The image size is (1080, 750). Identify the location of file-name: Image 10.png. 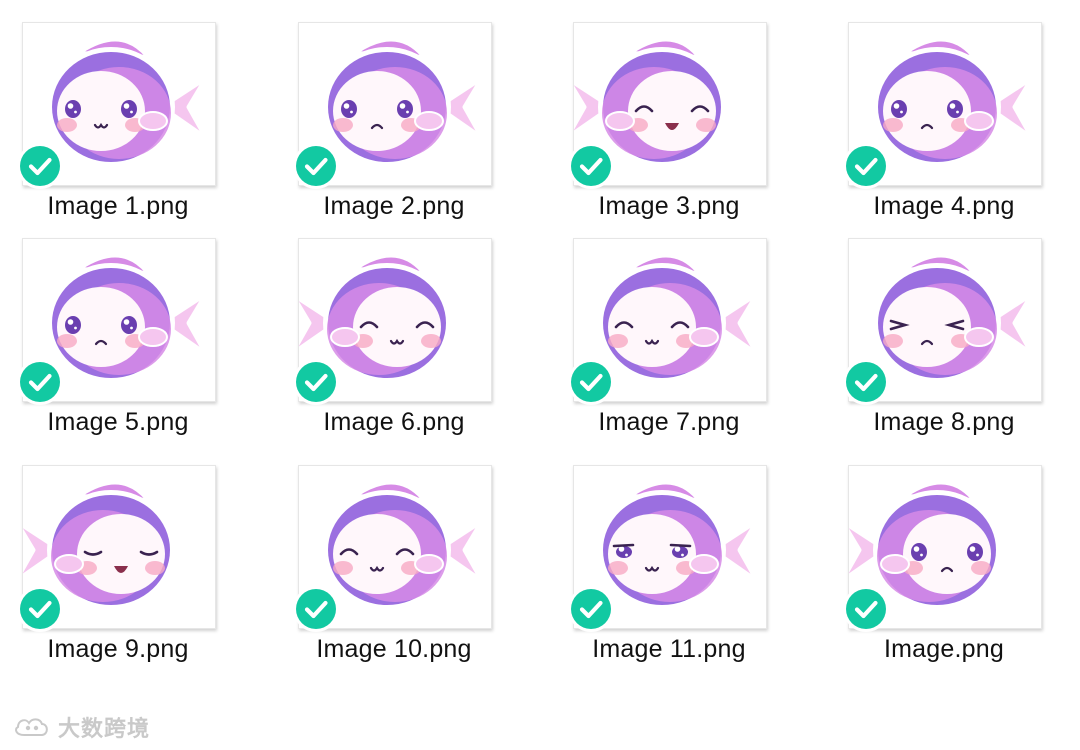
(394, 649).